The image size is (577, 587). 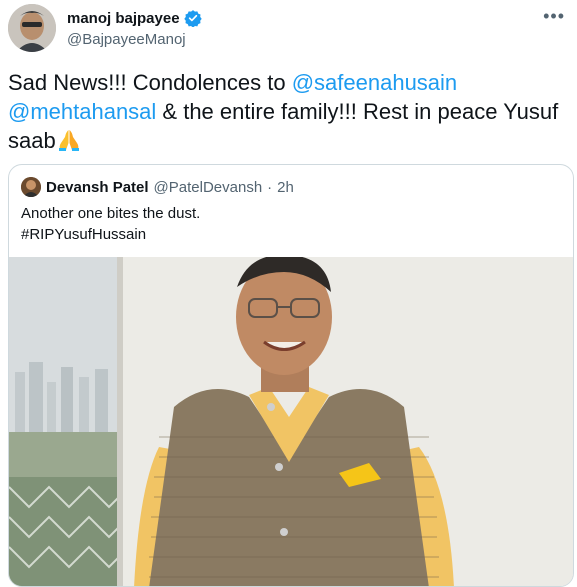 I want to click on more-options-icon: •••, so click(x=554, y=16).